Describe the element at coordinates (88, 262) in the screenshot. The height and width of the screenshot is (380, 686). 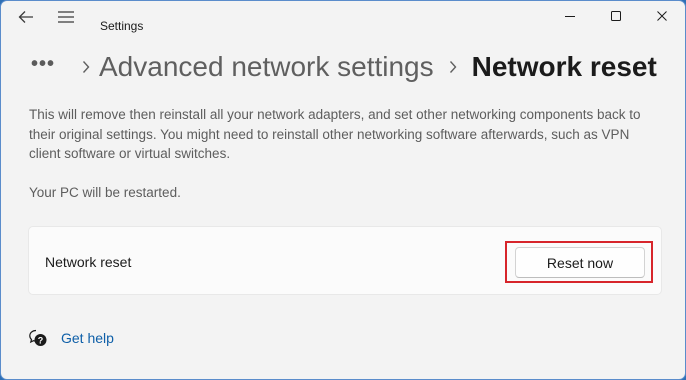
I see `network-reset-label: Network reset` at that location.